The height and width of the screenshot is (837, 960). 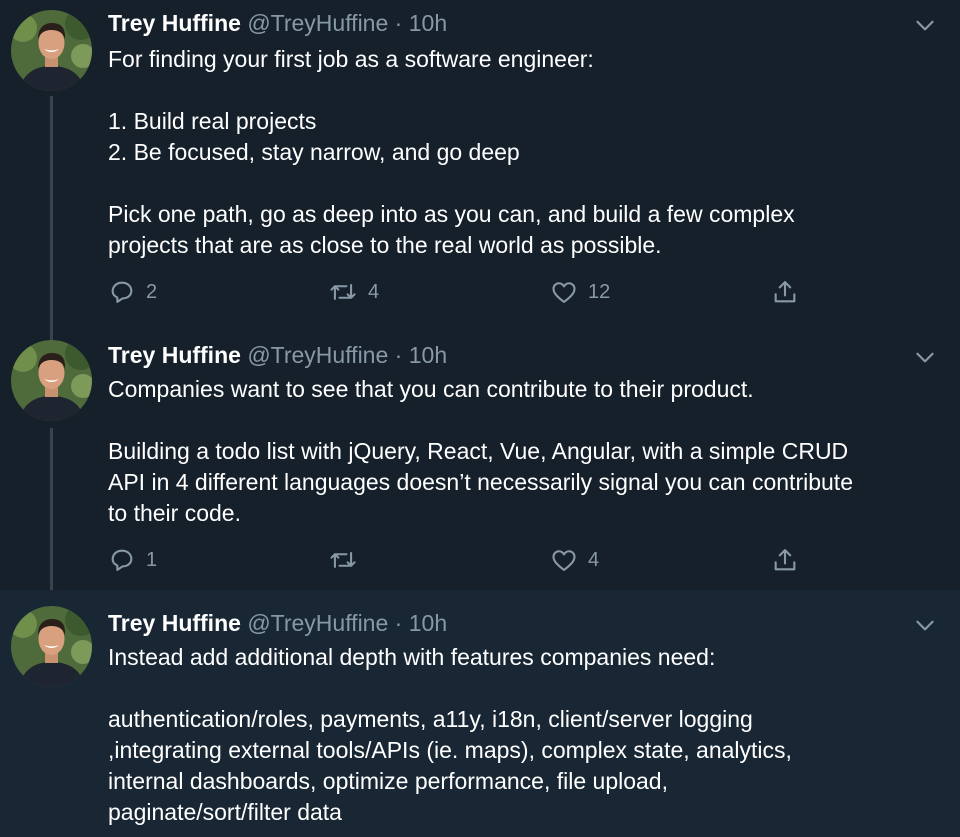 I want to click on retweet-count: 4, so click(x=374, y=291).